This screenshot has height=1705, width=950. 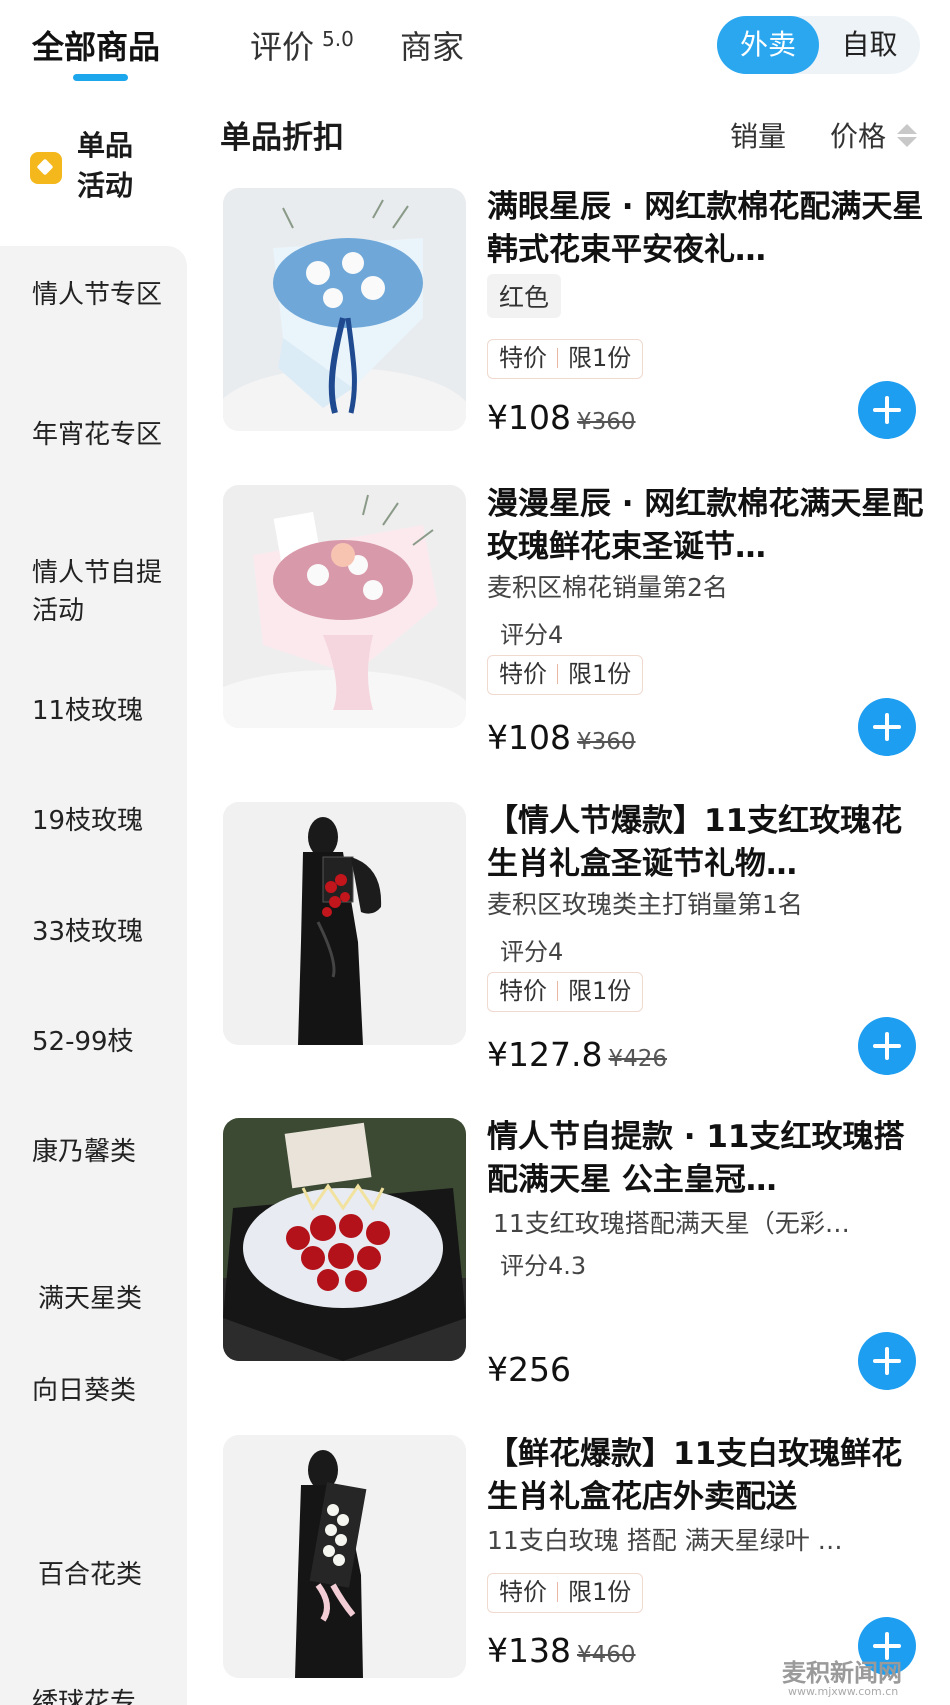 I want to click on pickup-mode-button: 自取, so click(x=869, y=45).